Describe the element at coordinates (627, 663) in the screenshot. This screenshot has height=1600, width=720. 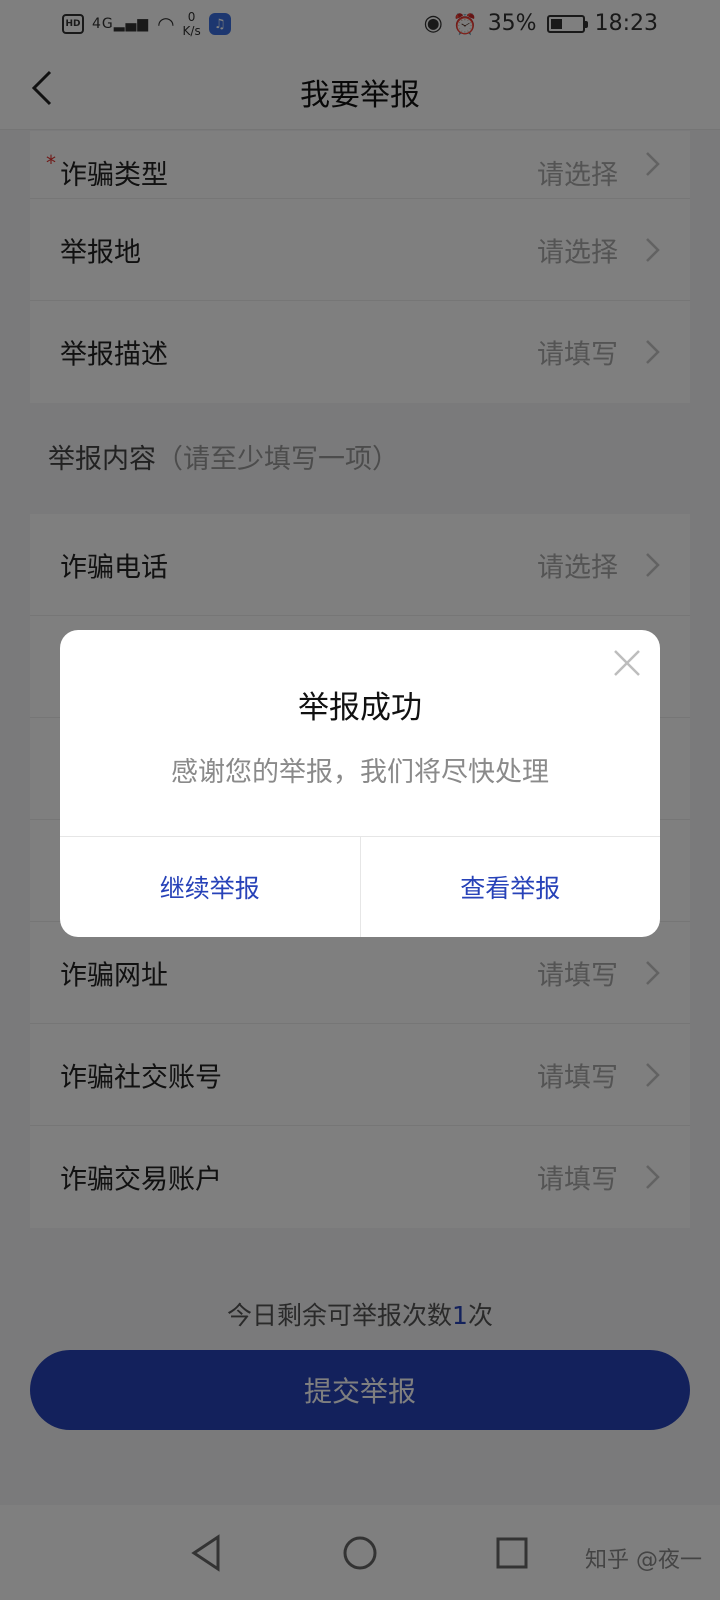
I see `close-icon` at that location.